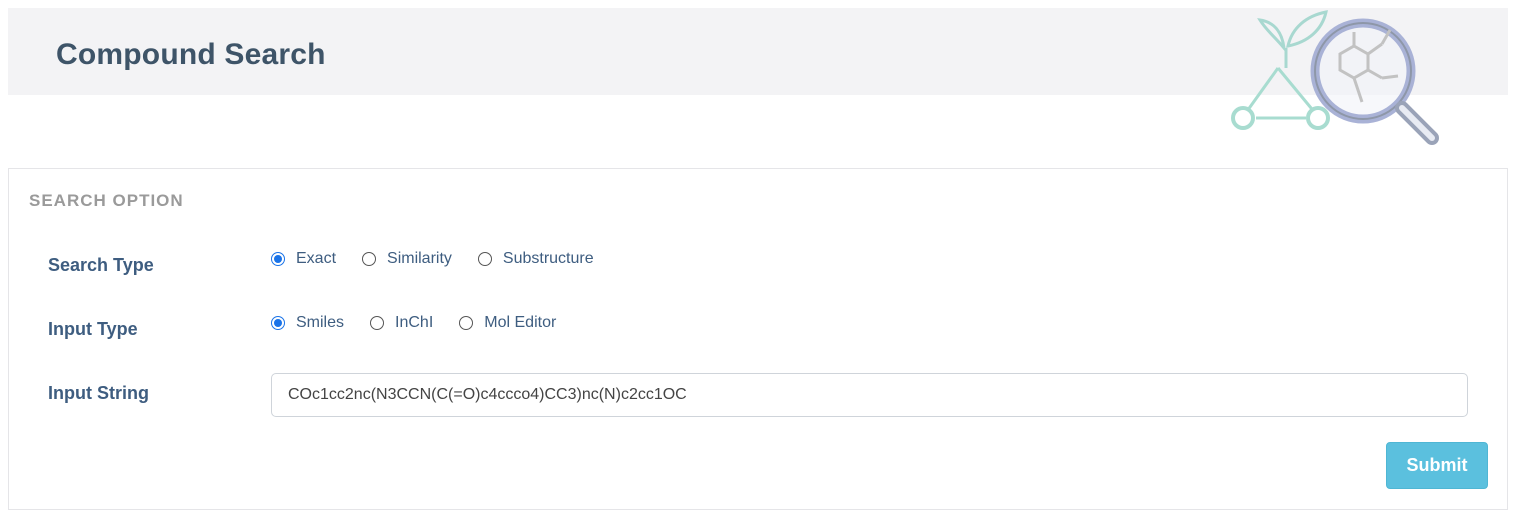  I want to click on input-type-mol-editor-option: Mol Editor, so click(507, 323).